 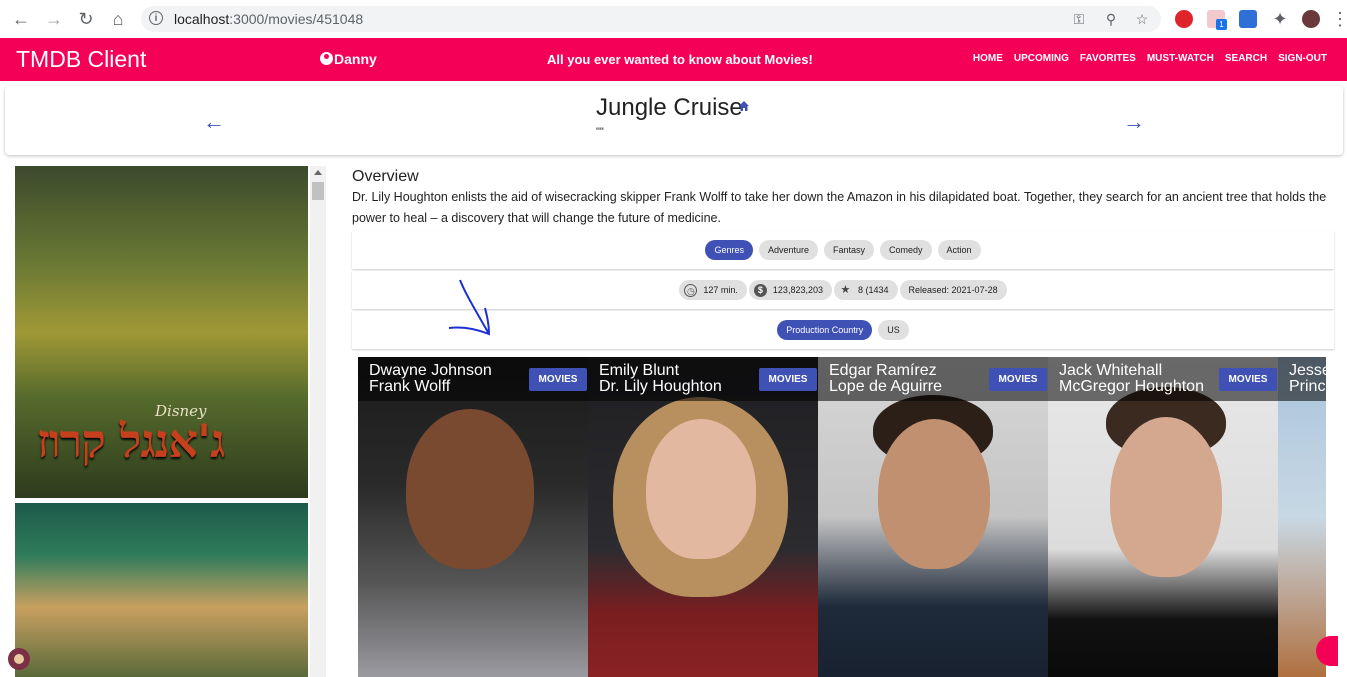 I want to click on kebab-menu-icon: ⋮, so click(x=1338, y=19).